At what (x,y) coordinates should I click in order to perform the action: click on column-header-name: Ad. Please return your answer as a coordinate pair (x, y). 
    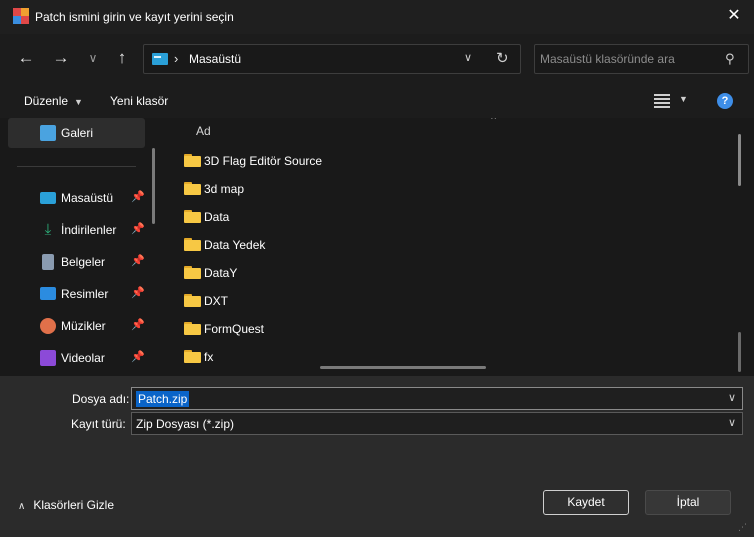
    Looking at the image, I should click on (203, 131).